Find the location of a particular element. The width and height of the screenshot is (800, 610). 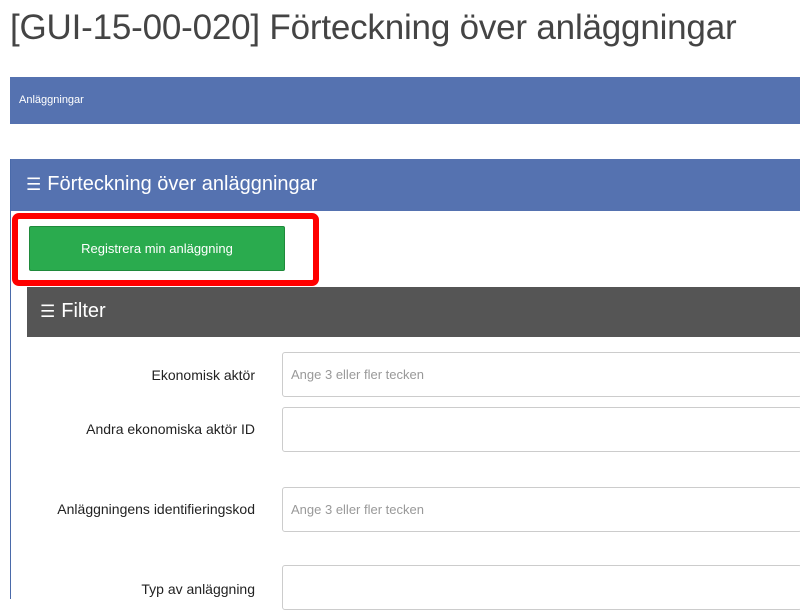

facility-id-code-label: Anläggningens identifieringskod is located at coordinates (156, 509).